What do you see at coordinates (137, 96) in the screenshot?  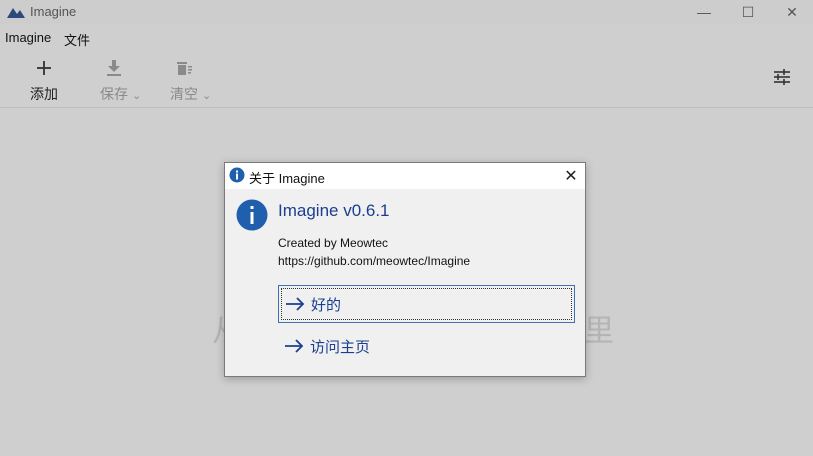 I see `save-chevron-down-icon: ⌄` at bounding box center [137, 96].